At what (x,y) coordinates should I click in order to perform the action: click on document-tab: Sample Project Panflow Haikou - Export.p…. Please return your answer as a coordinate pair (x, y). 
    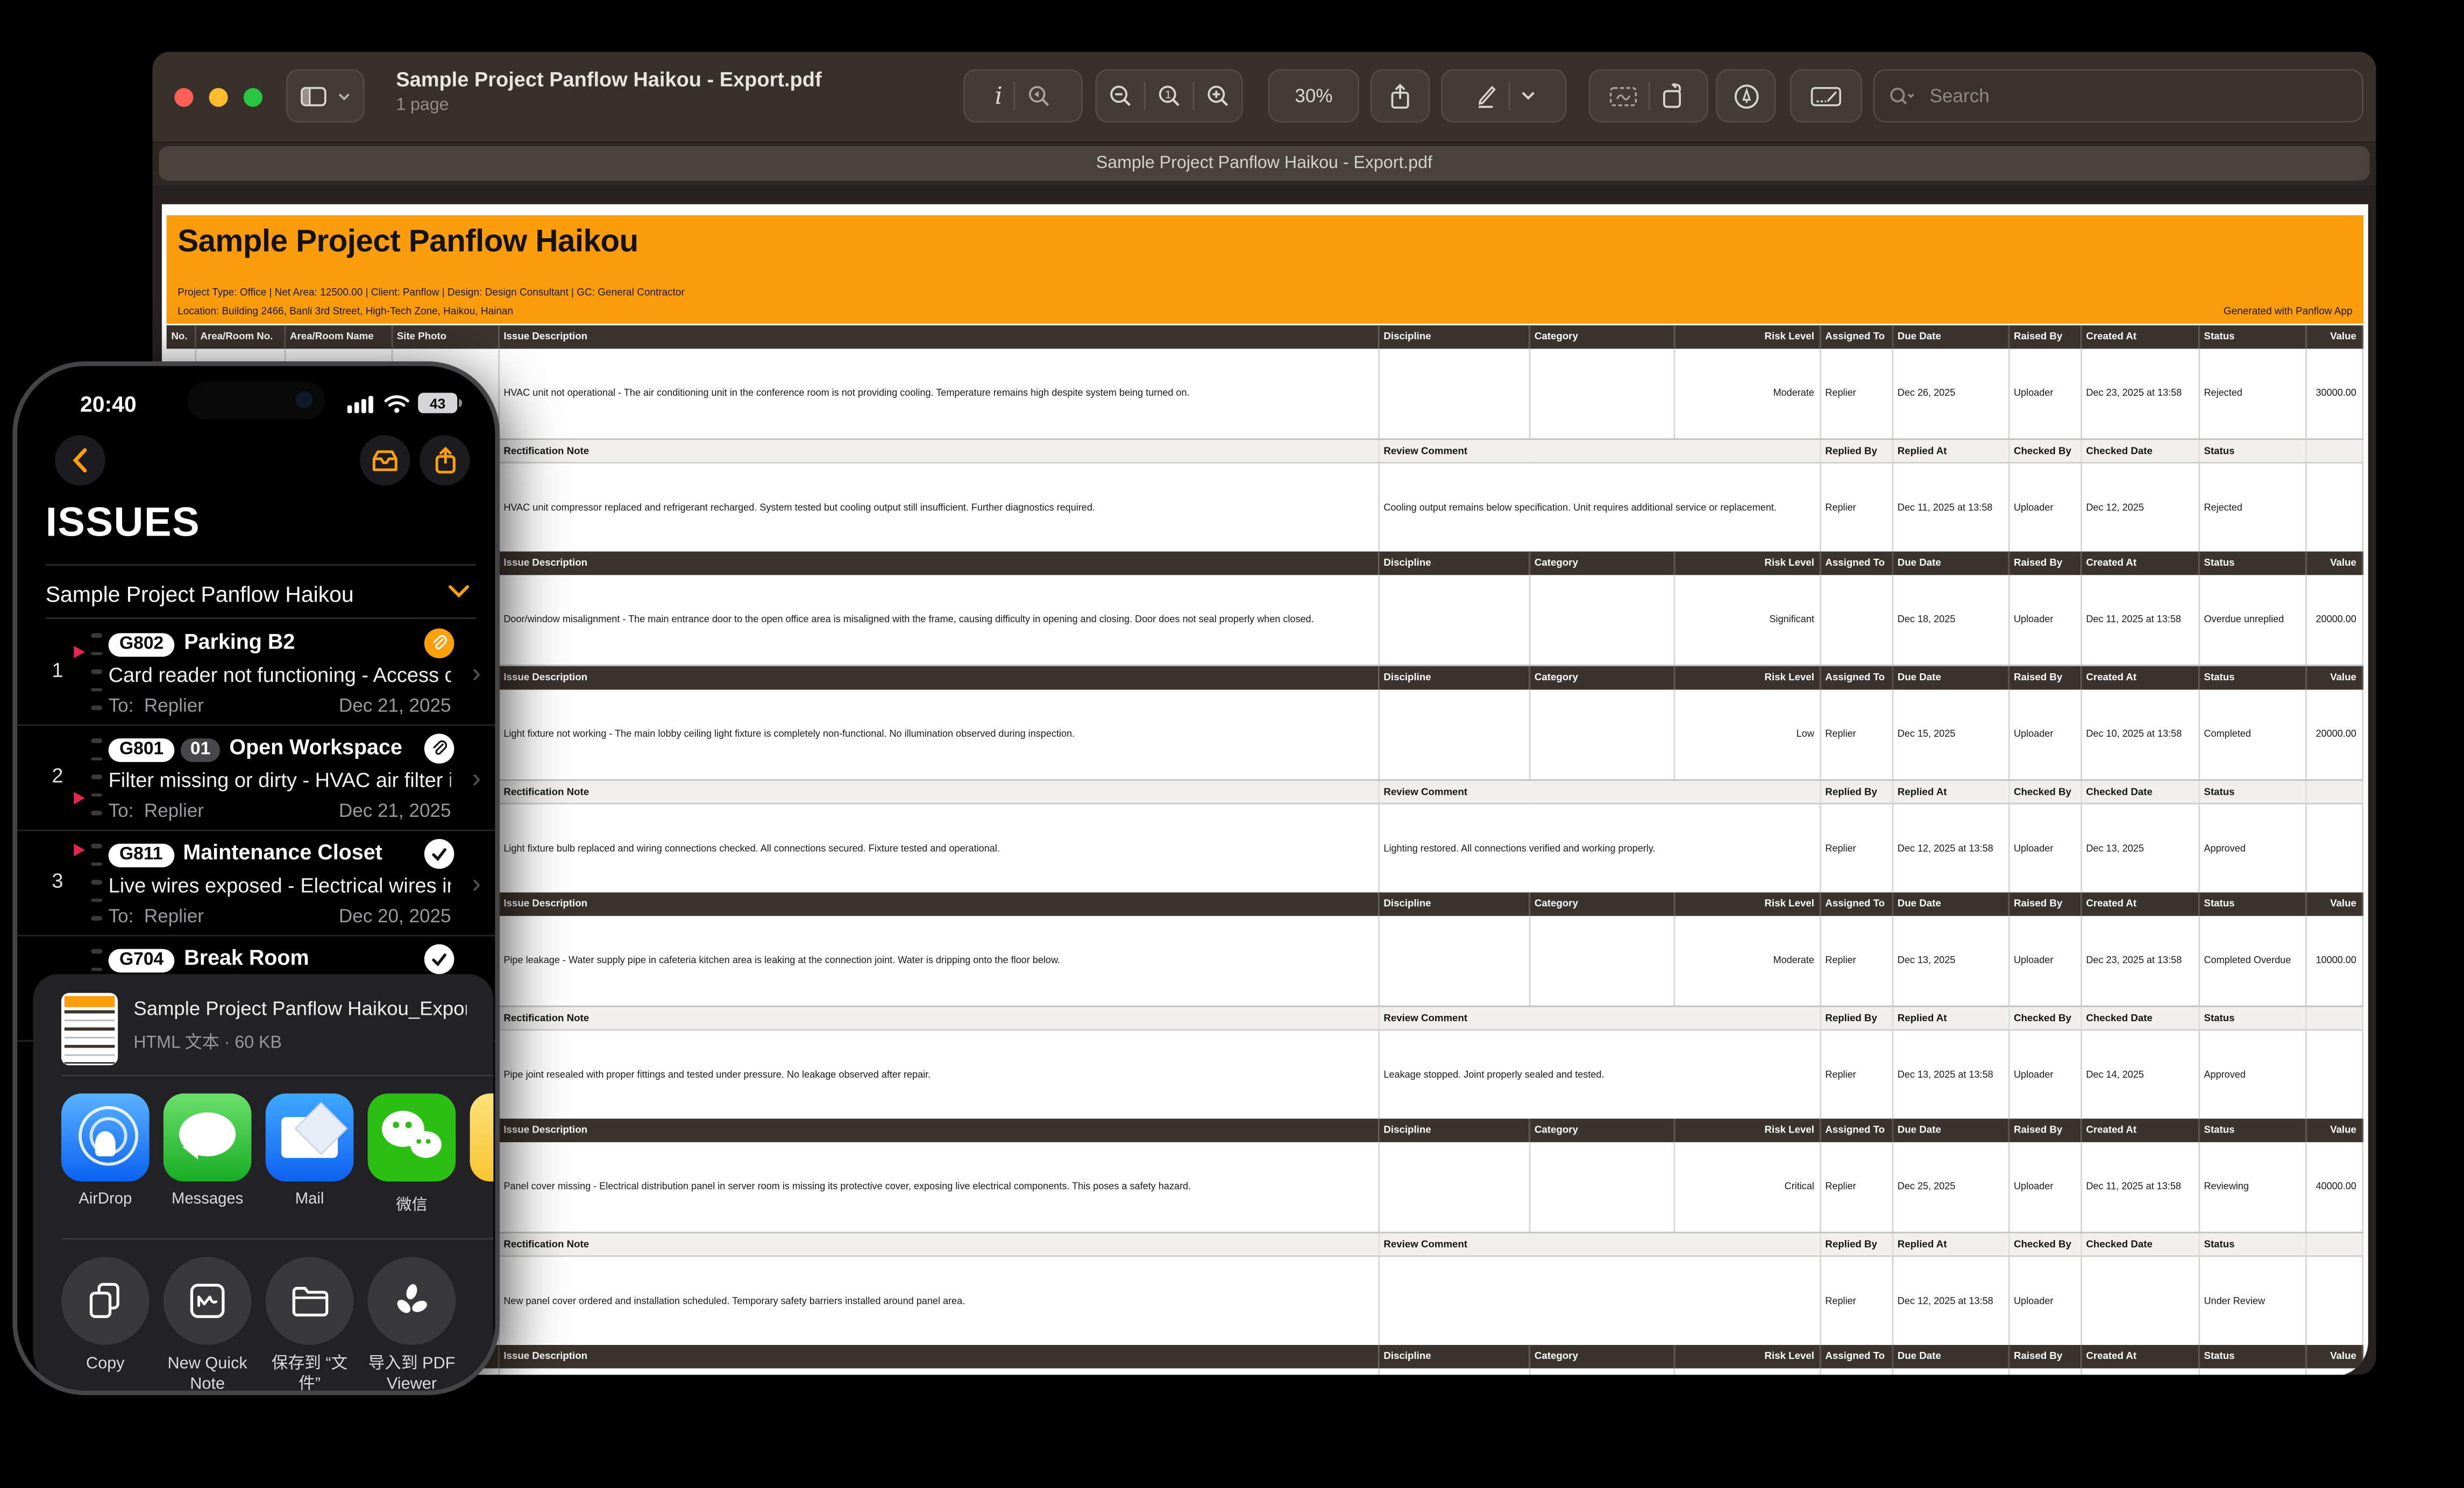
    Looking at the image, I should click on (1265, 163).